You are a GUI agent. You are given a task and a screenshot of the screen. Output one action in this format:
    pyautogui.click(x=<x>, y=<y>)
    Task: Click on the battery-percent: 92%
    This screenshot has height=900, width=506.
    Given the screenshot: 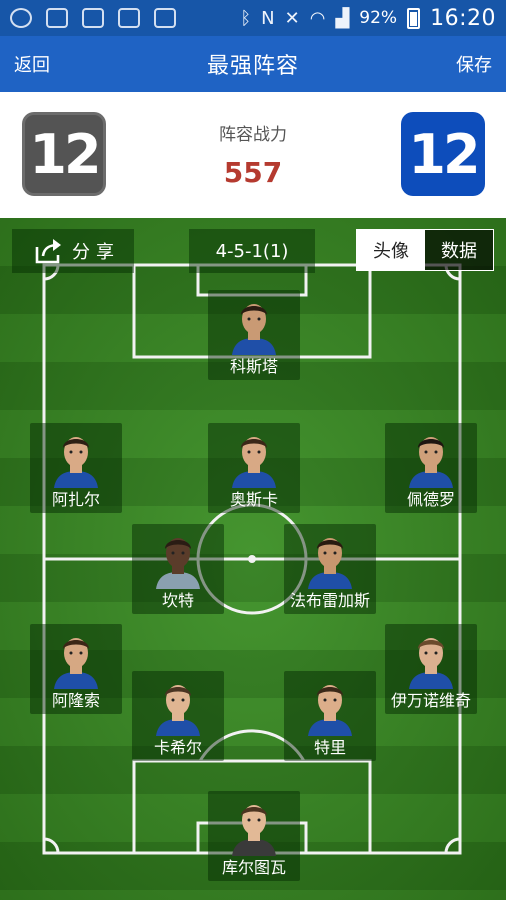 What is the action you would take?
    pyautogui.click(x=378, y=18)
    